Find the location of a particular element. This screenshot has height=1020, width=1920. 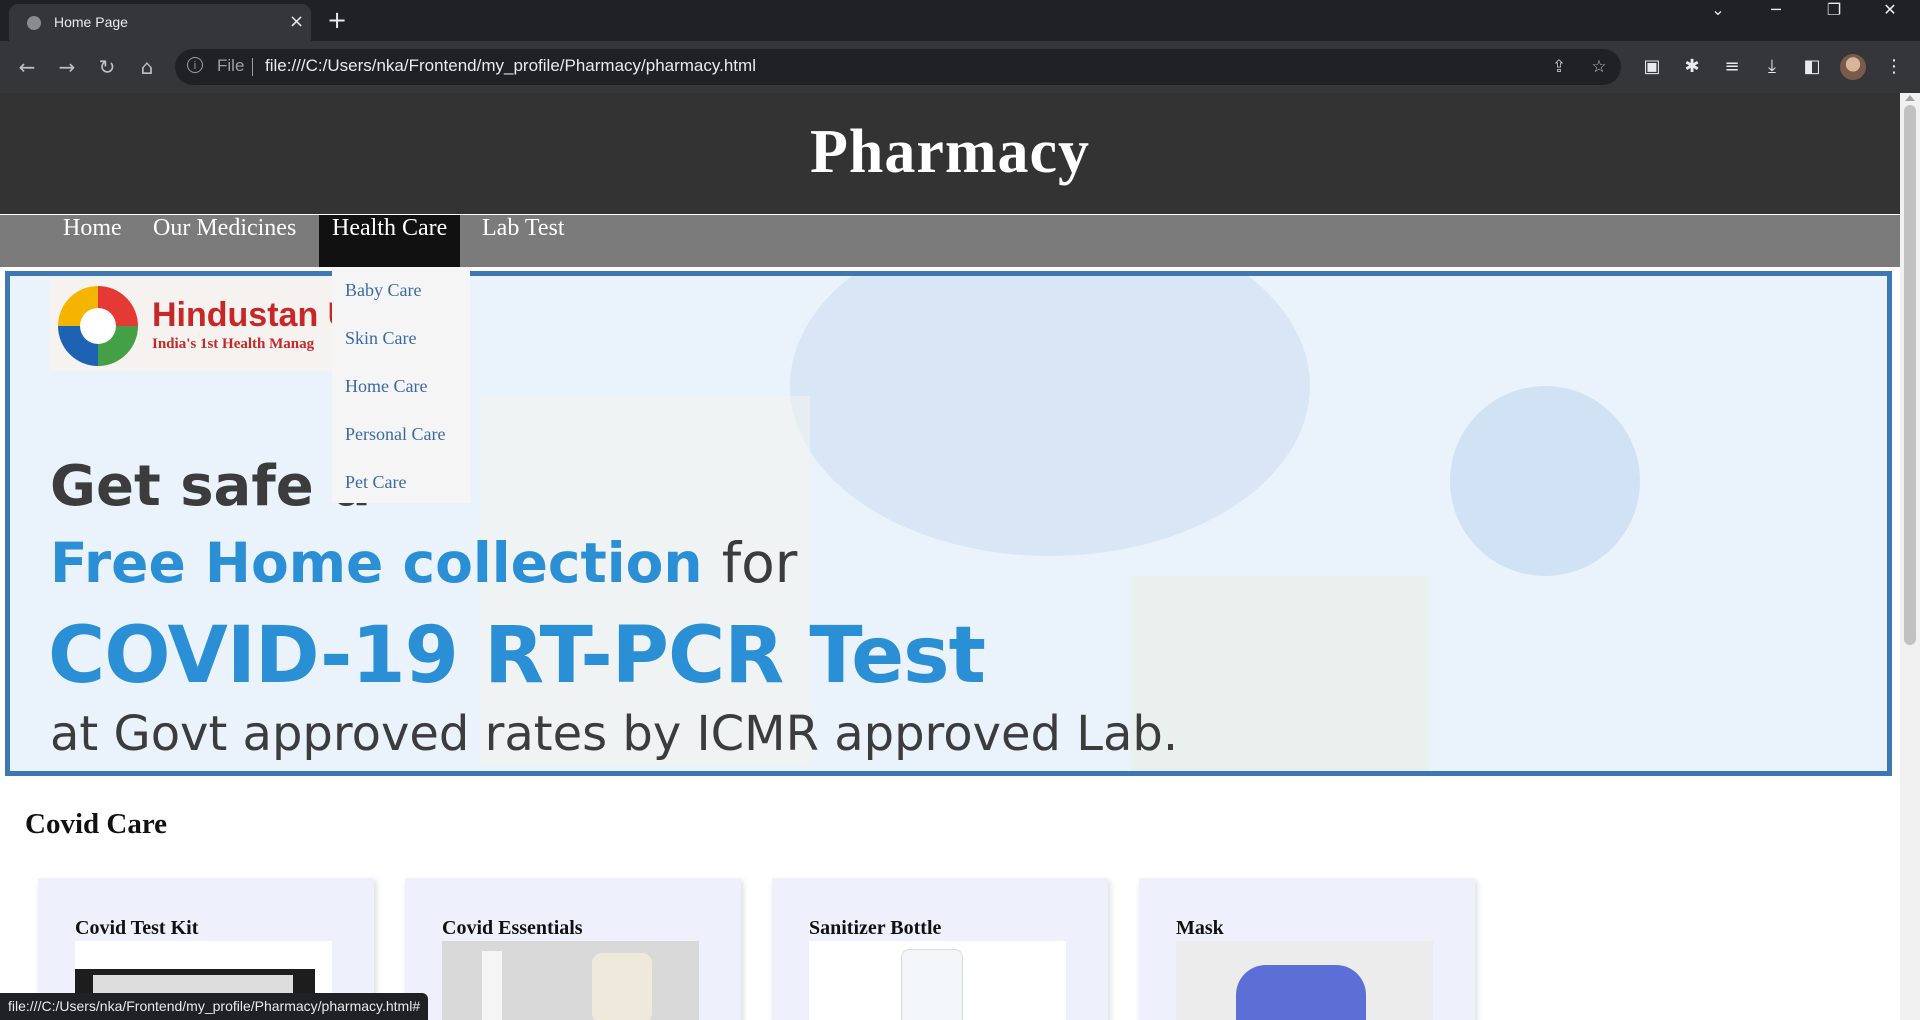

side-panel-icon: ◧ is located at coordinates (1812, 67).